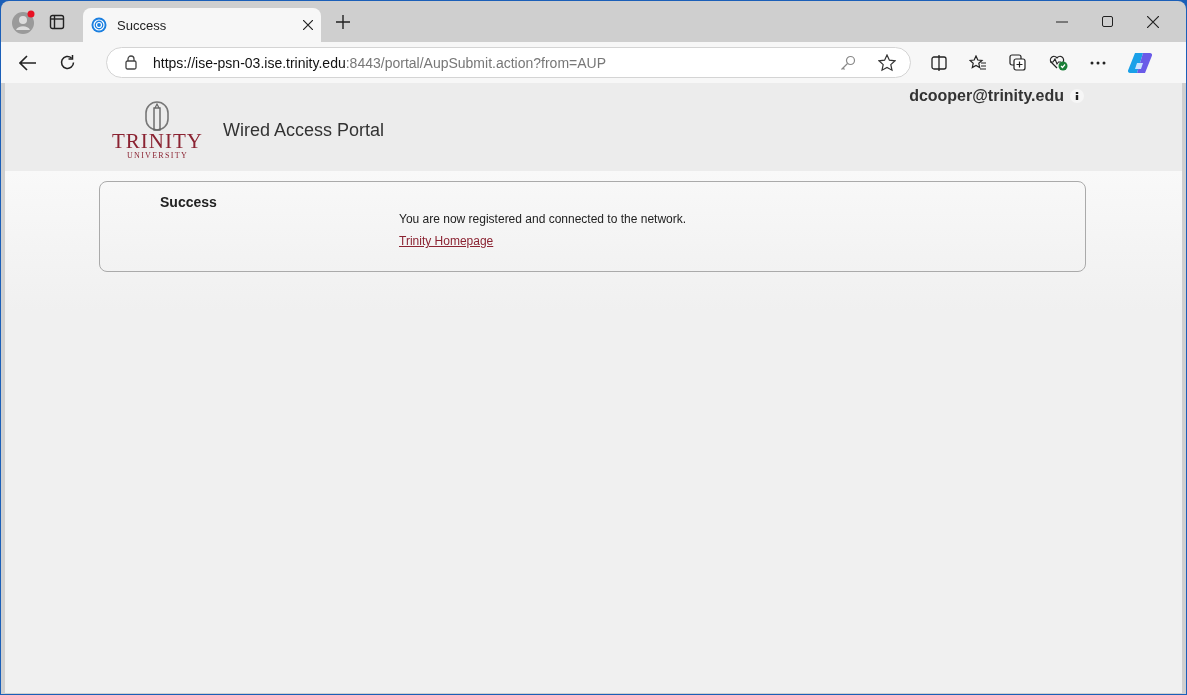  What do you see at coordinates (978, 62) in the screenshot?
I see `favorites-icon` at bounding box center [978, 62].